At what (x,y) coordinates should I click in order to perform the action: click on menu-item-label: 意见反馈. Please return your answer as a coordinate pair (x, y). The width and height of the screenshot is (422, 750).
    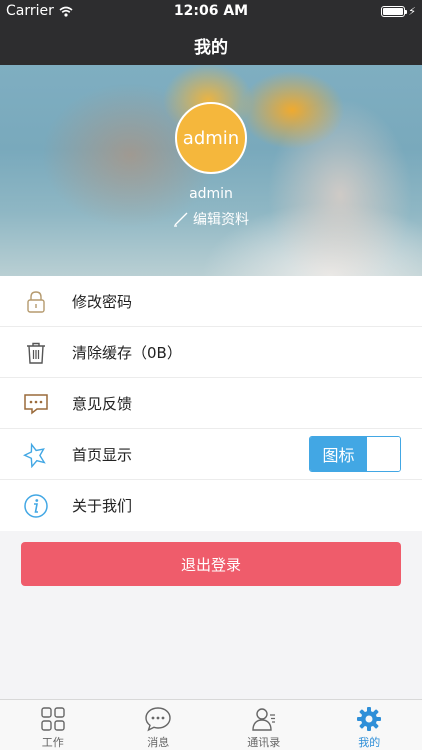
    Looking at the image, I should click on (102, 403).